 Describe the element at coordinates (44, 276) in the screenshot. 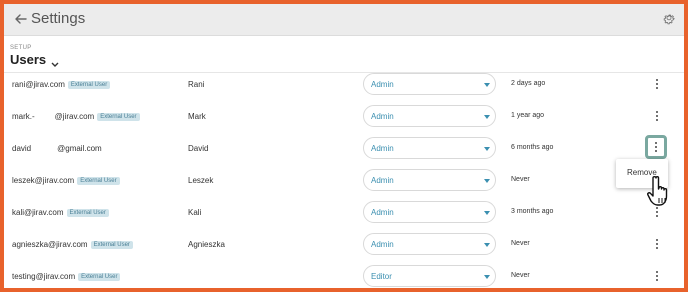

I see `email-text: testing@jirav.com` at that location.